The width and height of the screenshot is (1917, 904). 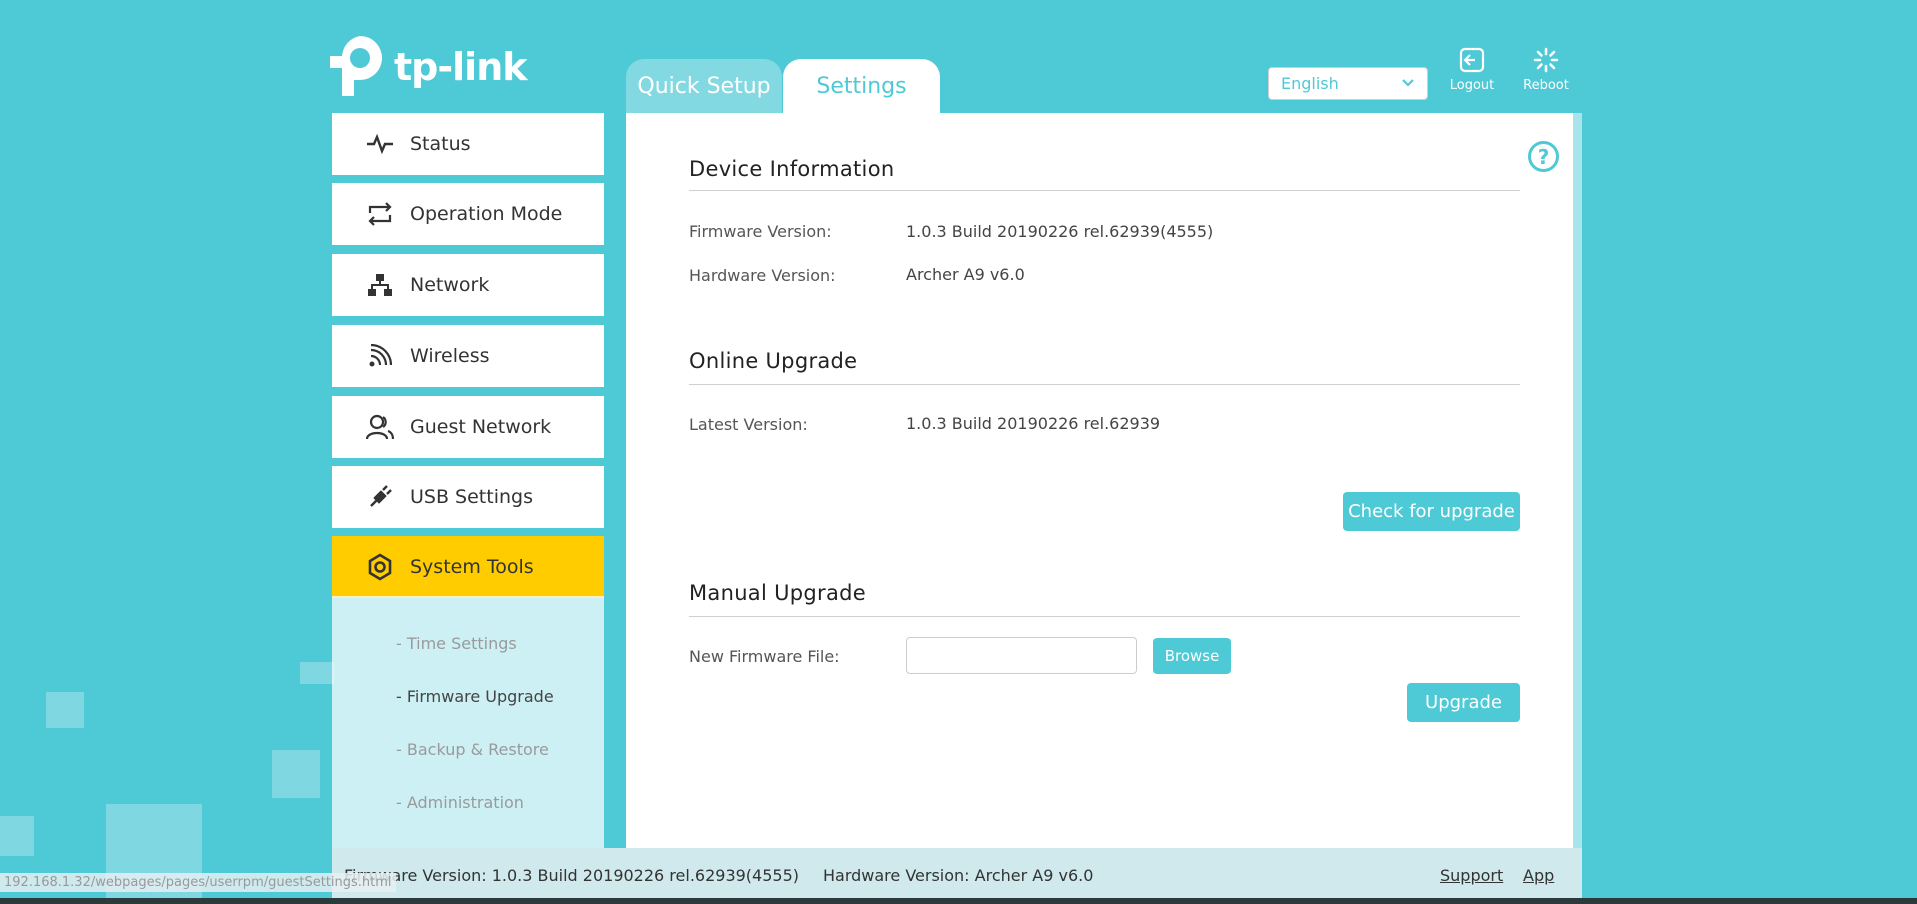 What do you see at coordinates (380, 427) in the screenshot?
I see `users-icon` at bounding box center [380, 427].